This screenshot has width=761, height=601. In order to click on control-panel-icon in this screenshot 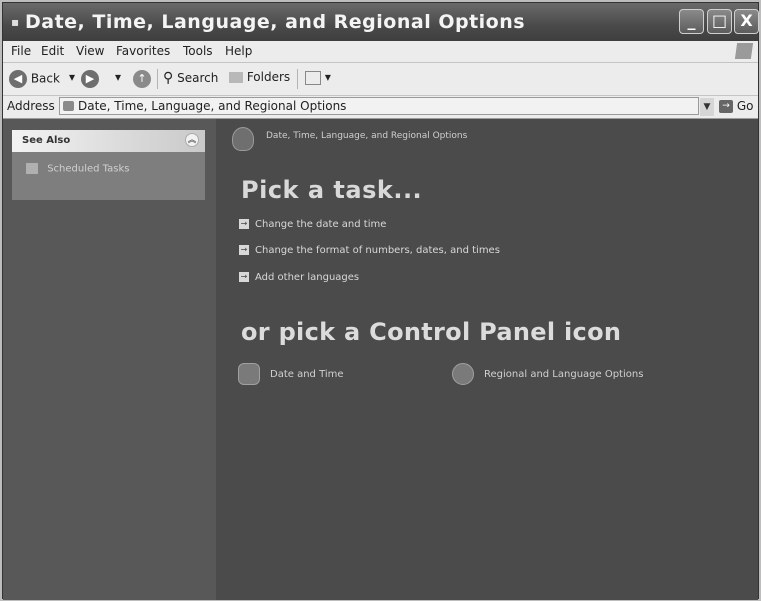, I will do `click(68, 106)`.